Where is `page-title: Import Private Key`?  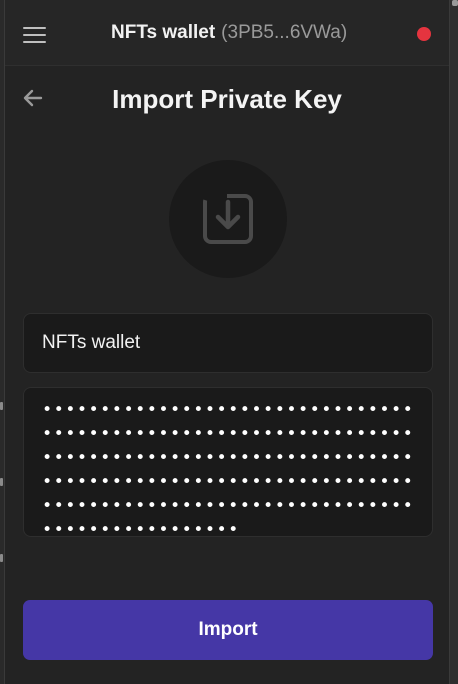 page-title: Import Private Key is located at coordinates (227, 99).